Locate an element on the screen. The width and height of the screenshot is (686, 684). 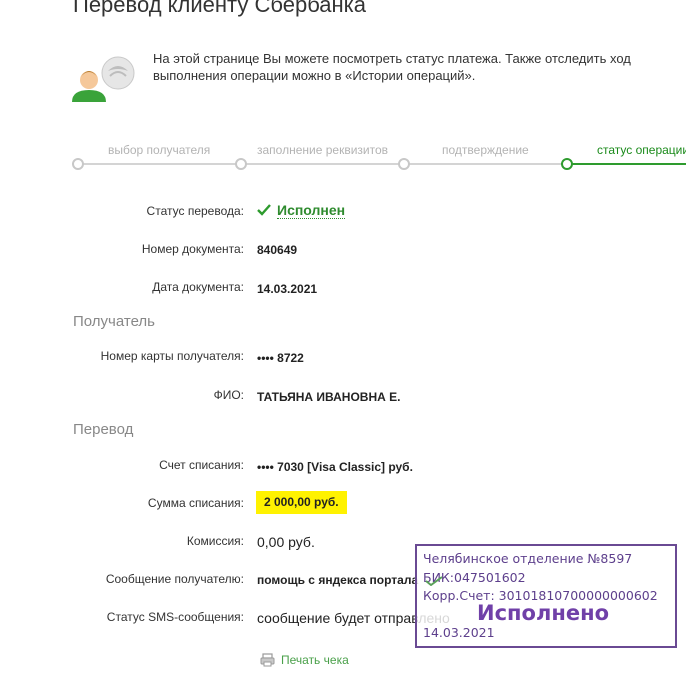
stamp-status: Исполнено is located at coordinates (543, 613).